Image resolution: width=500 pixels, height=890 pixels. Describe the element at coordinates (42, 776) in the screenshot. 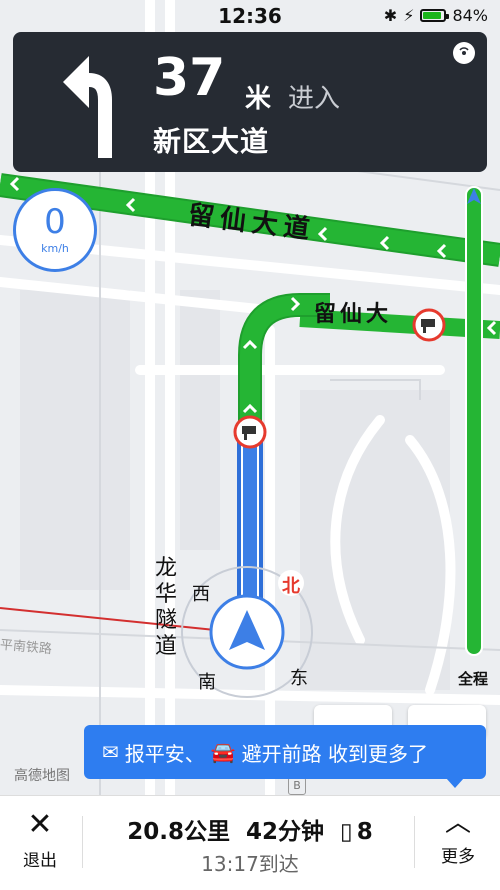

I see `map-logo: 高德地图` at that location.